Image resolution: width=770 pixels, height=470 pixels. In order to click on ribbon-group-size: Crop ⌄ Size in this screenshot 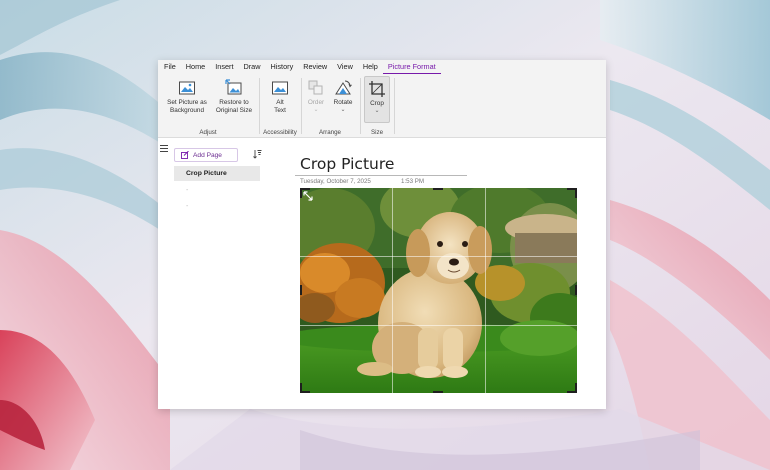, I will do `click(377, 106)`.